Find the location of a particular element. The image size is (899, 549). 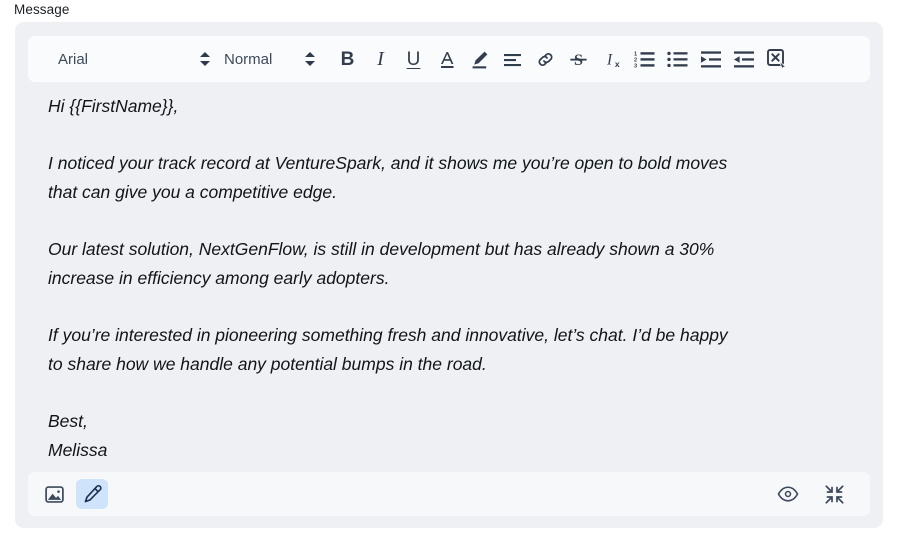

bottom-bar-right-group is located at coordinates (816, 494).